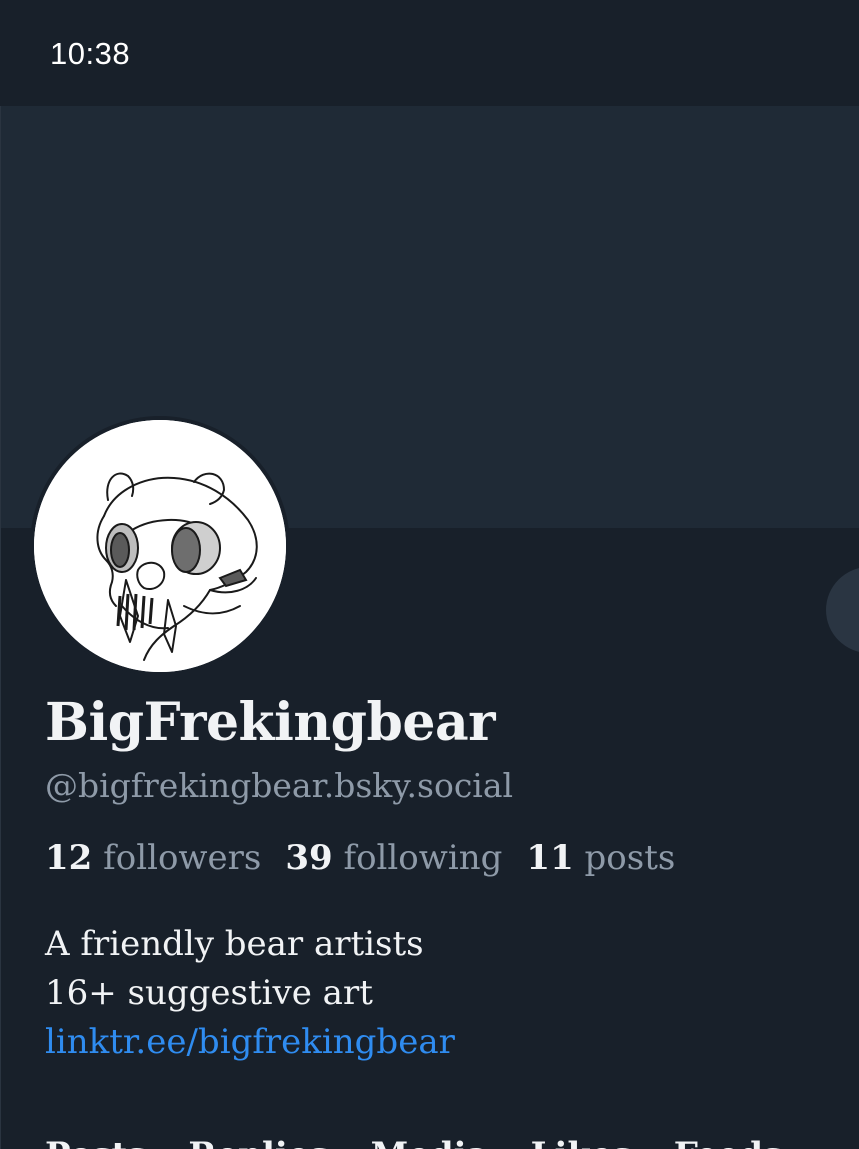  I want to click on avatar, so click(160, 546).